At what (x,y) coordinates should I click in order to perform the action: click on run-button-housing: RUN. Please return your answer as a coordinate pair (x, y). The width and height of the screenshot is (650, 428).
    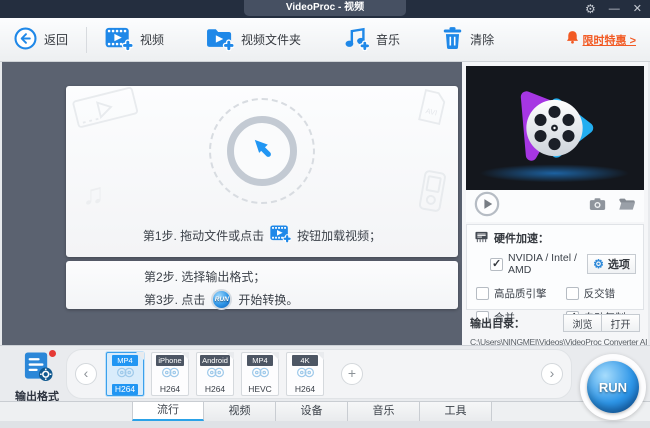
    Looking at the image, I should click on (613, 387).